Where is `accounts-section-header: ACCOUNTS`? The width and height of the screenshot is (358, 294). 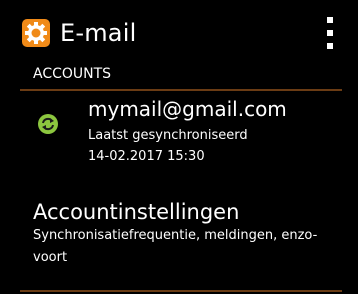 accounts-section-header: ACCOUNTS is located at coordinates (179, 76).